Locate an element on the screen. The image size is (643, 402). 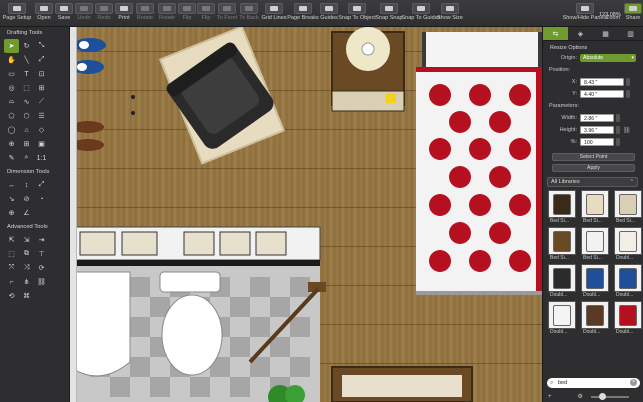
tab-layers: ◈ is located at coordinates (580, 33).